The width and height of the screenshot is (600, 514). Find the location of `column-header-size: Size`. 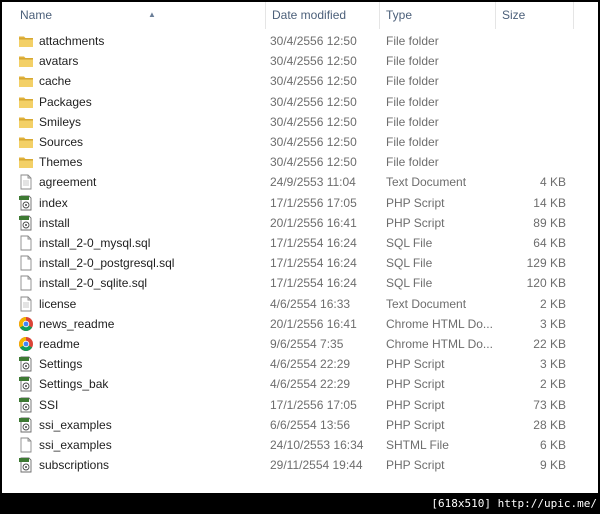

column-header-size: Size is located at coordinates (535, 15).